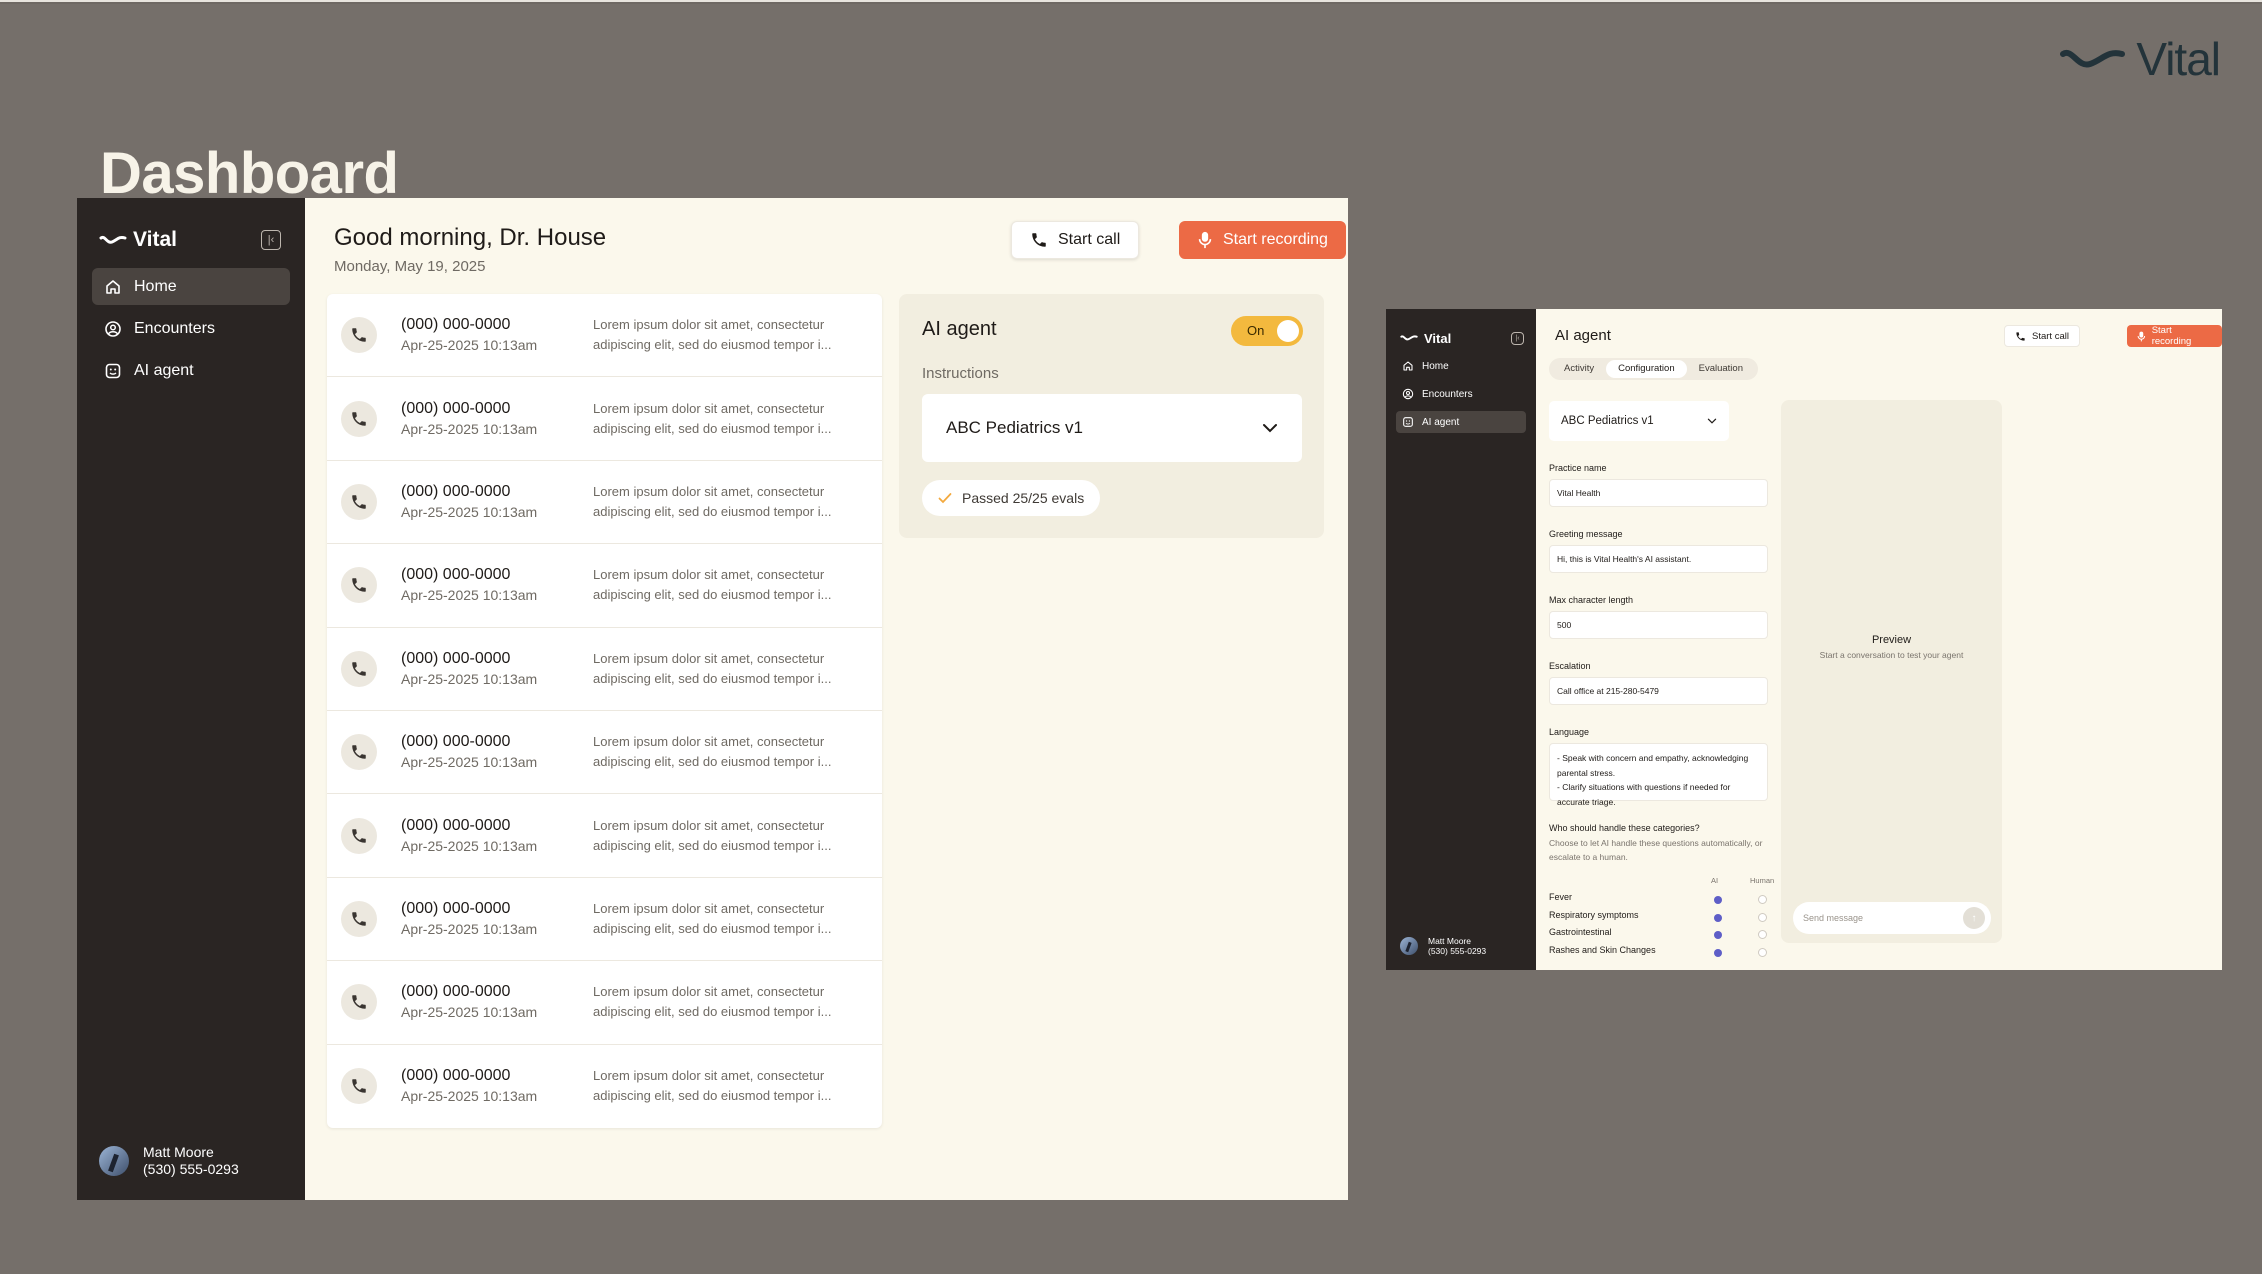 This screenshot has width=2262, height=1274. Describe the element at coordinates (1715, 880) in the screenshot. I see `column-ai: AI` at that location.